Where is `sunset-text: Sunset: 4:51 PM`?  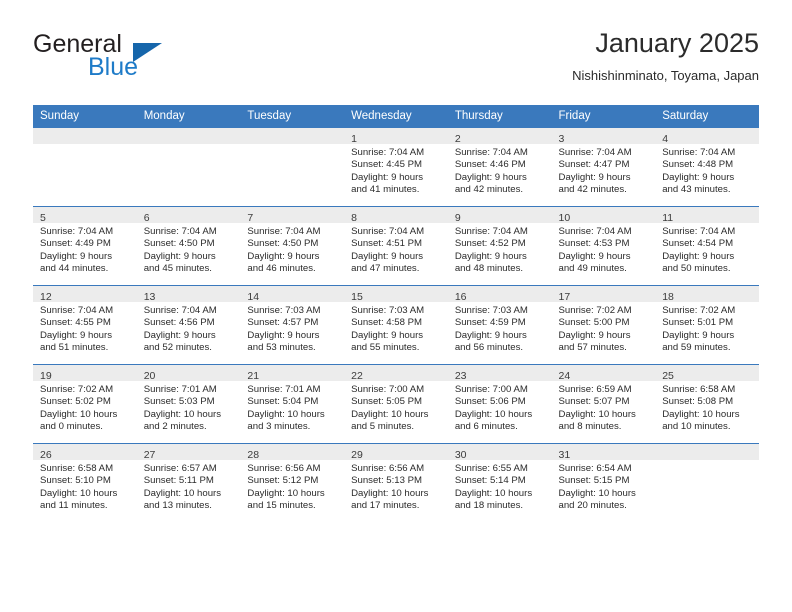
sunset-text: Sunset: 4:51 PM is located at coordinates (387, 244).